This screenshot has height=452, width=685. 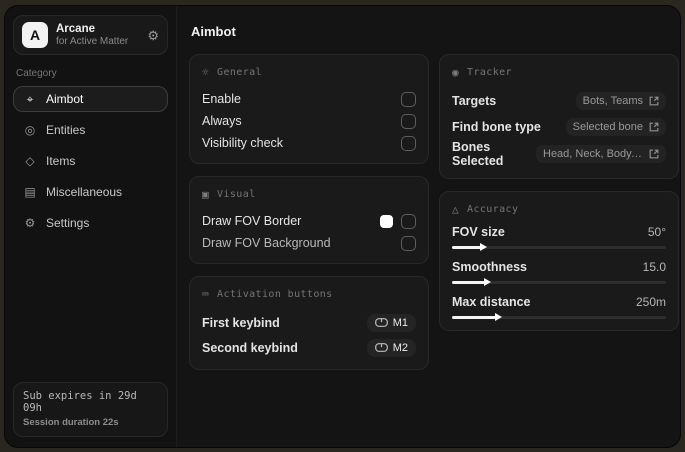 What do you see at coordinates (71, 422) in the screenshot?
I see `session-duration-text: Session duration 22s` at bounding box center [71, 422].